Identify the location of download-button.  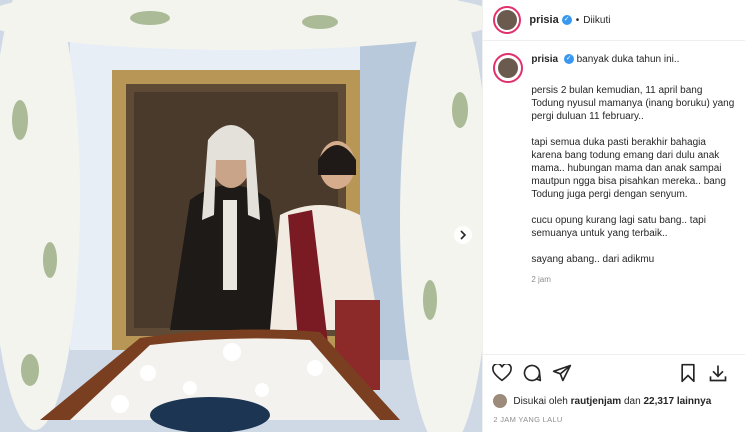
(718, 373).